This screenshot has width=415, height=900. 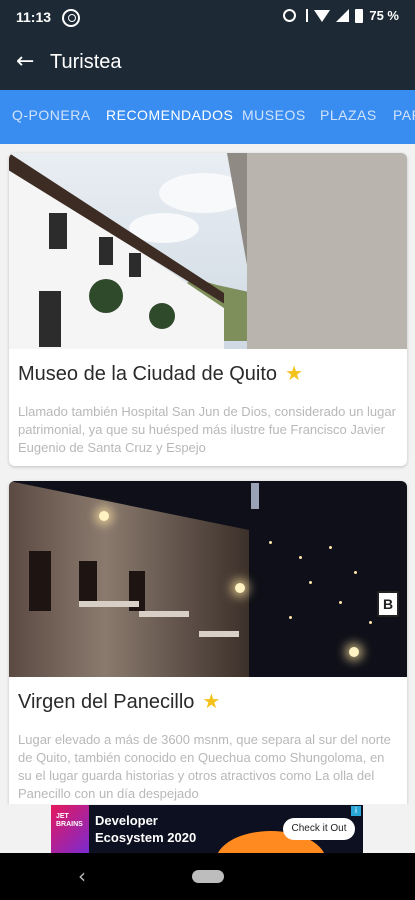 I want to click on place-title: Museo de la Ciudad de Quito ★, so click(x=160, y=373).